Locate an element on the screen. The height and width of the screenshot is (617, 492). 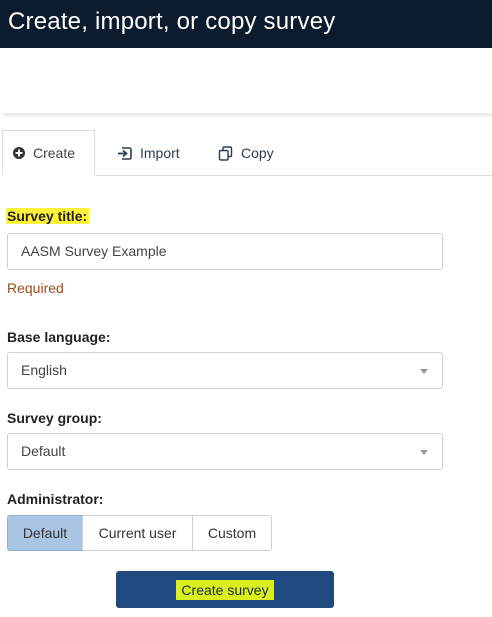
create-survey-button-label: Create survey is located at coordinates (225, 589).